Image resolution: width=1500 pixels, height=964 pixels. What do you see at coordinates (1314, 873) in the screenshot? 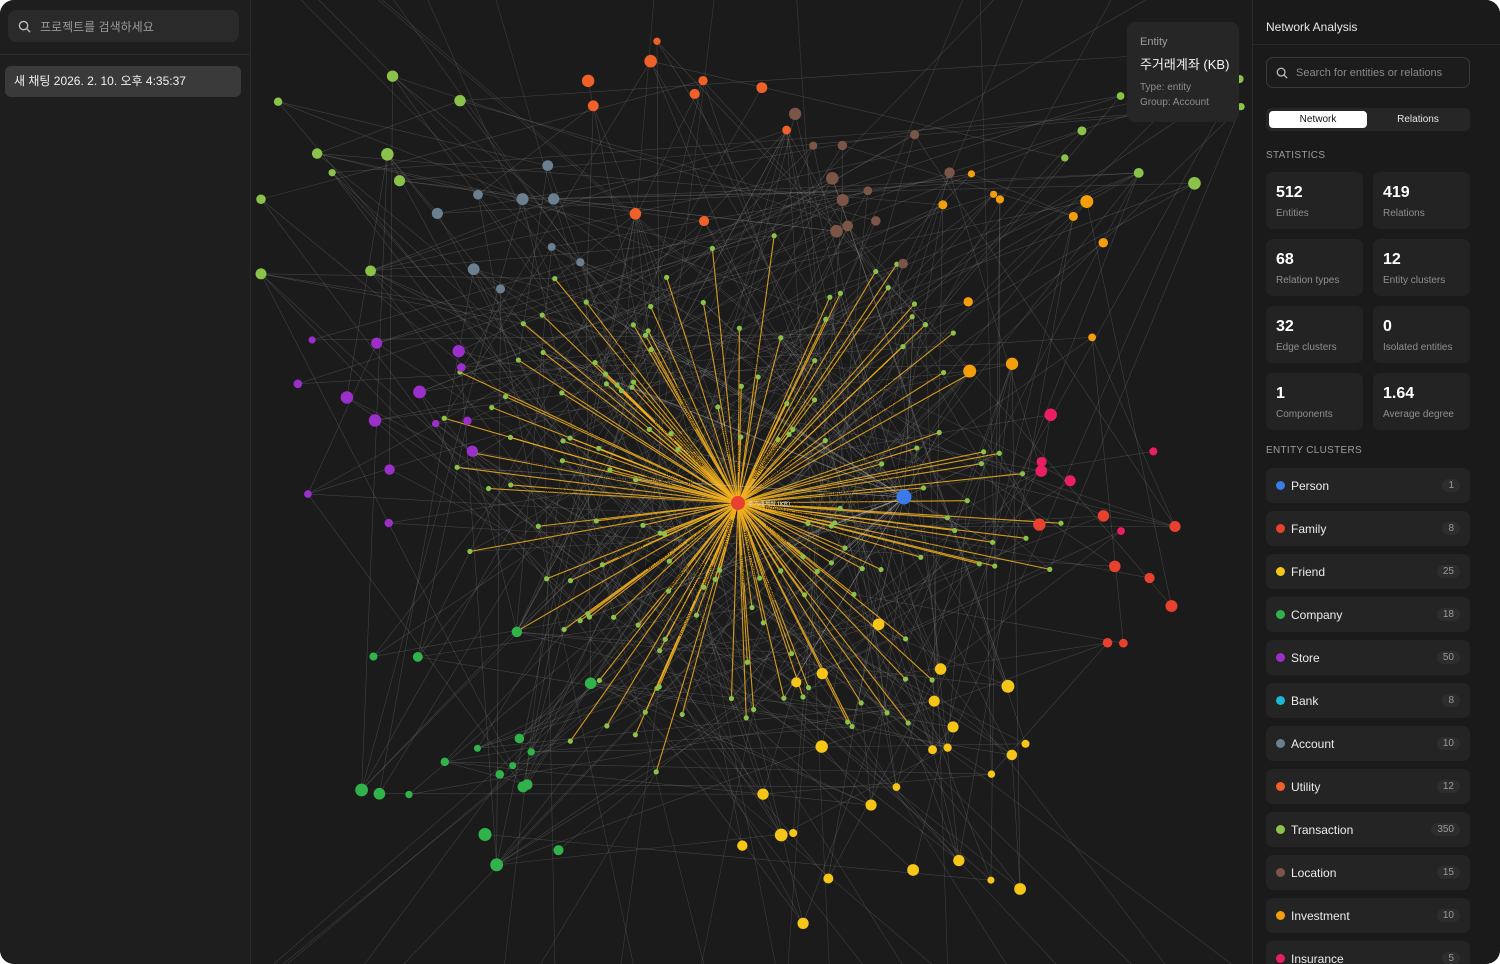
I see `cluster-name: Location` at bounding box center [1314, 873].